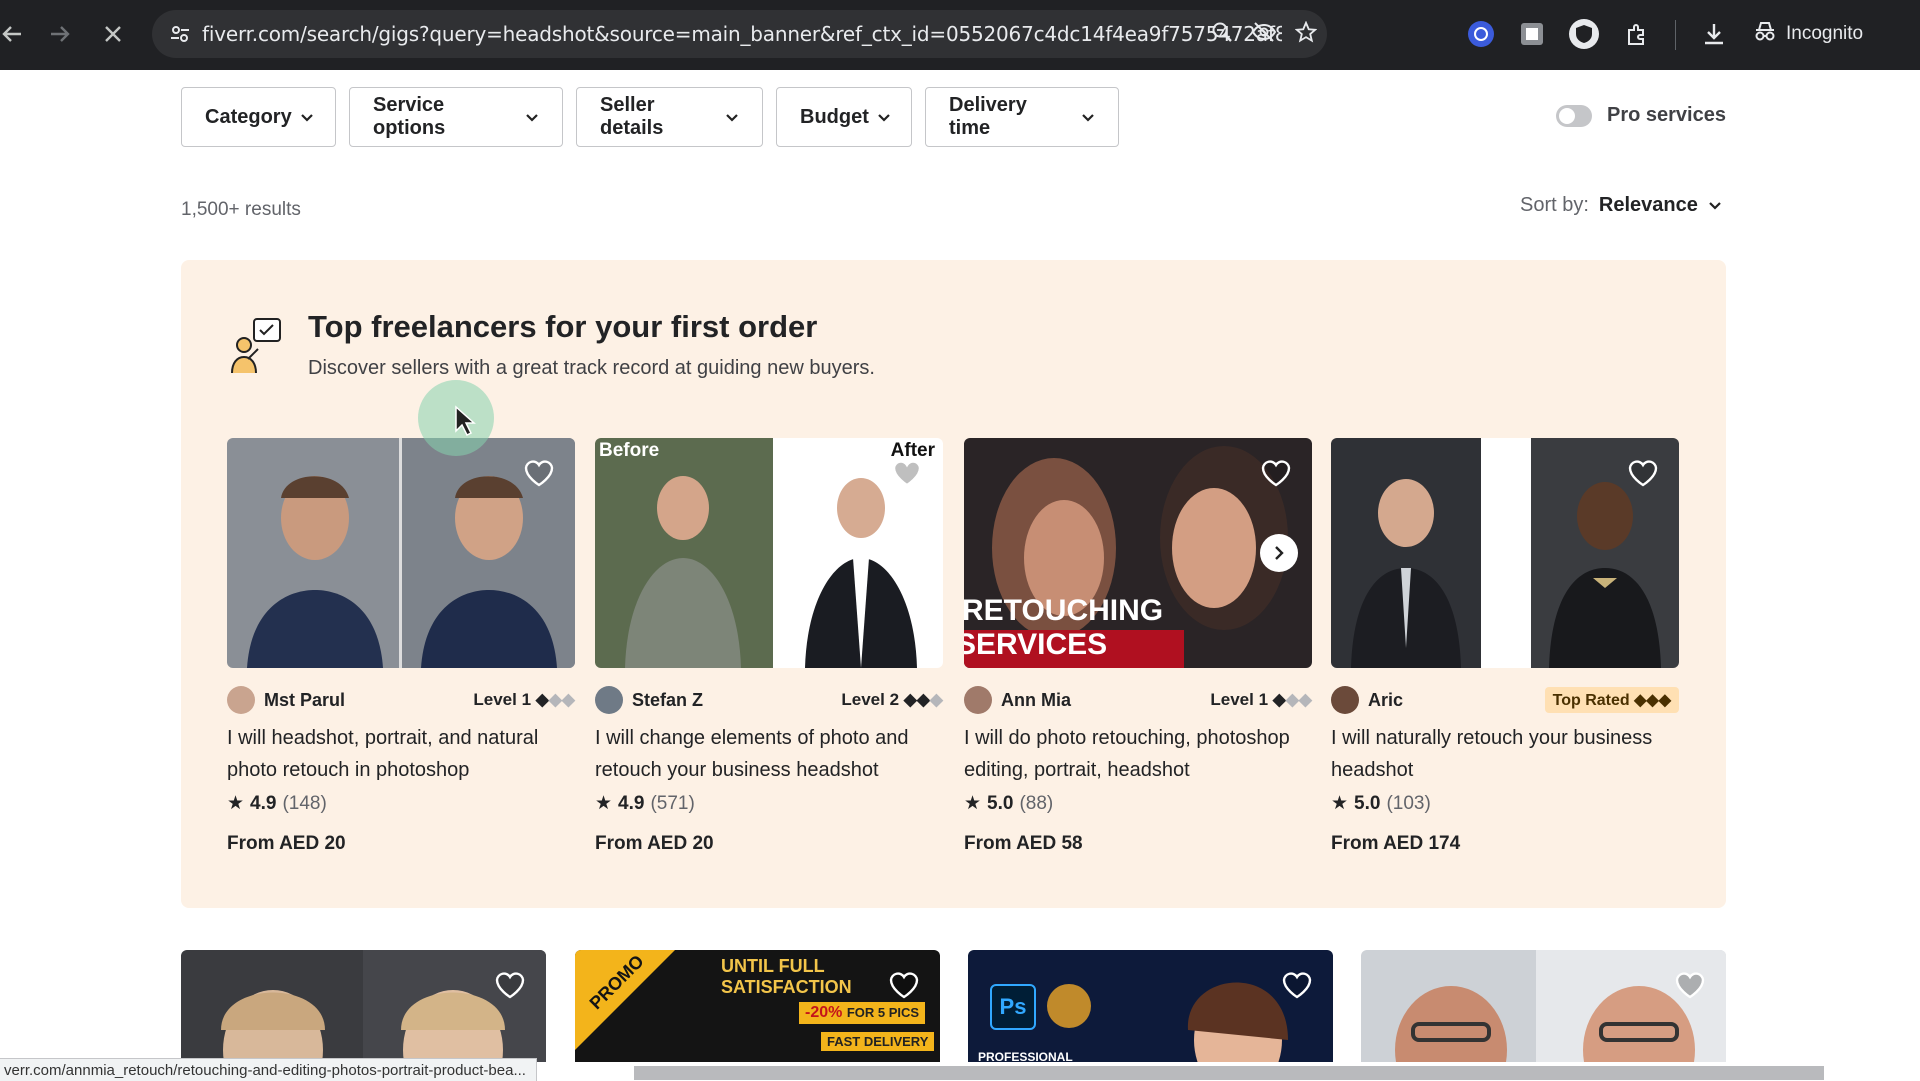  I want to click on seller-name: Stefan Z, so click(667, 700).